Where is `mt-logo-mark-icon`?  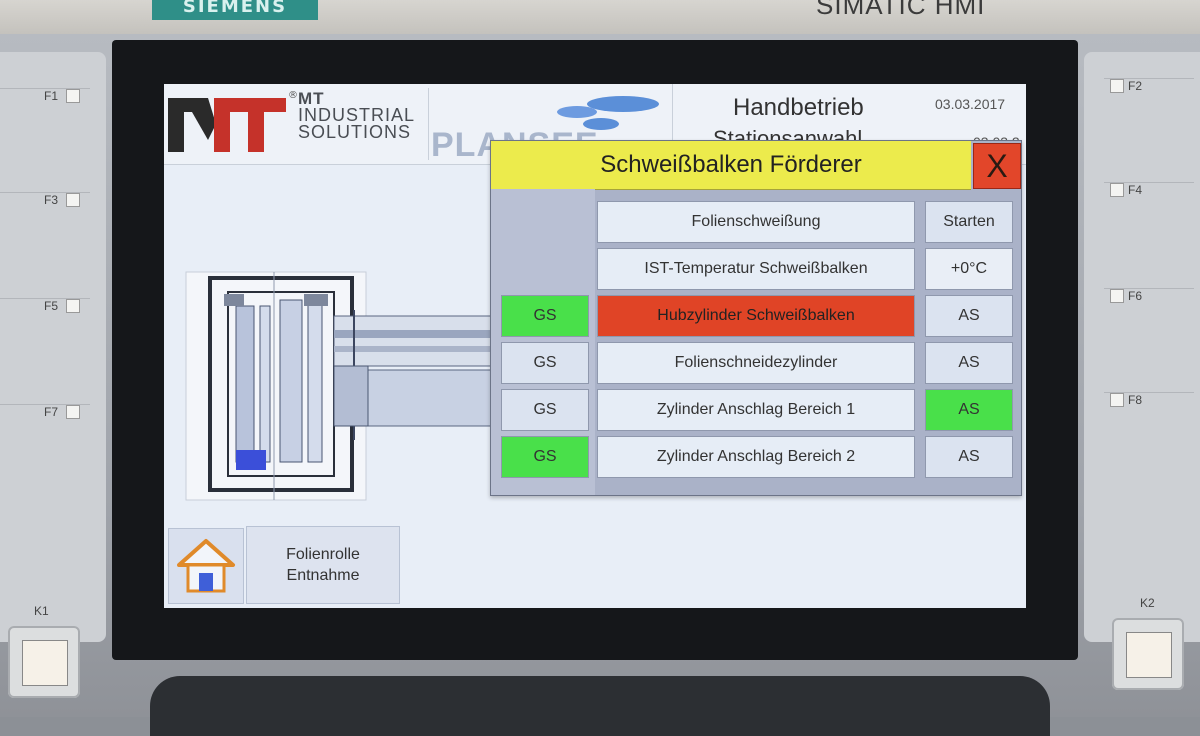 mt-logo-mark-icon is located at coordinates (227, 125).